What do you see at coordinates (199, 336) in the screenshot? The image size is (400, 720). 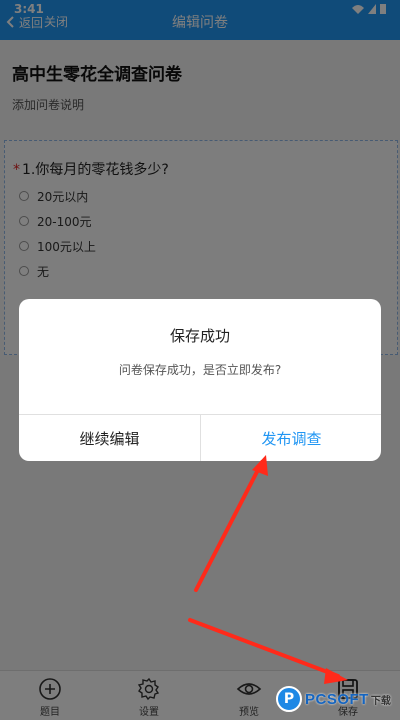 I see `dialog-title: 保存成功` at bounding box center [199, 336].